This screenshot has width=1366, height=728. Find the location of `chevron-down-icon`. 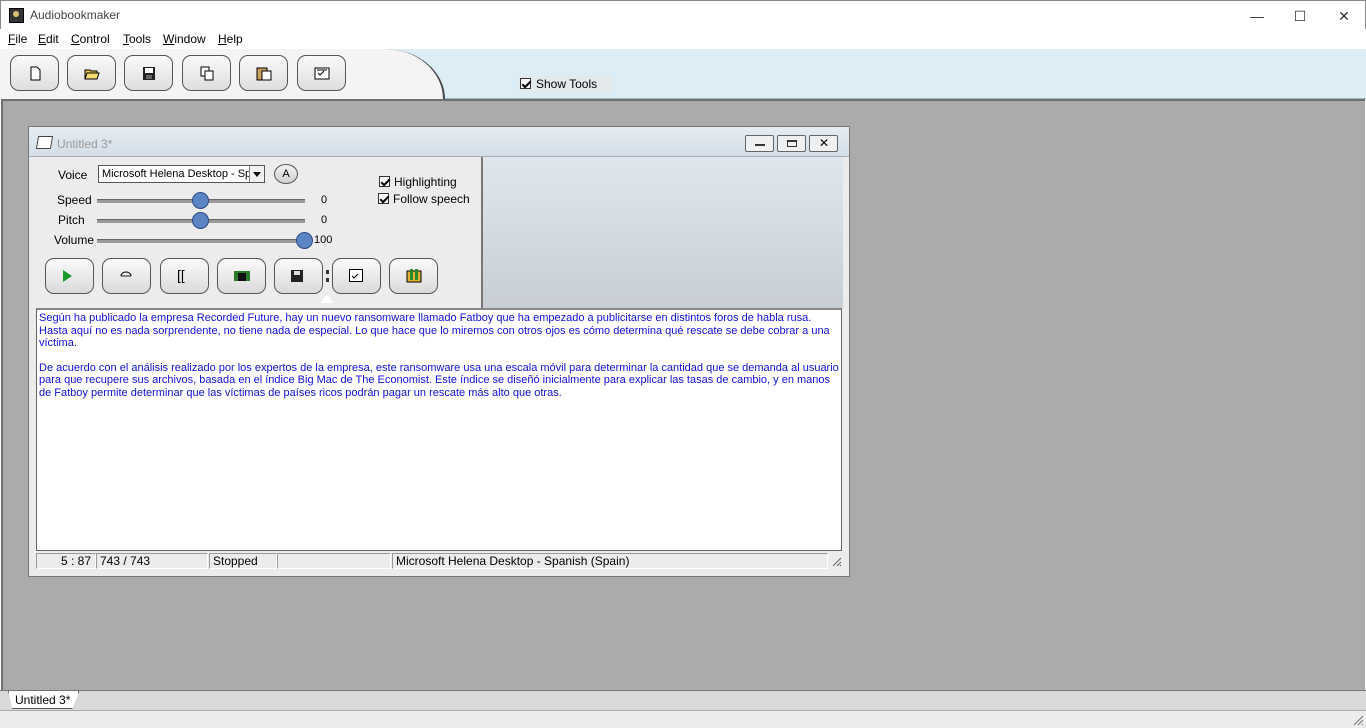

chevron-down-icon is located at coordinates (256, 174).